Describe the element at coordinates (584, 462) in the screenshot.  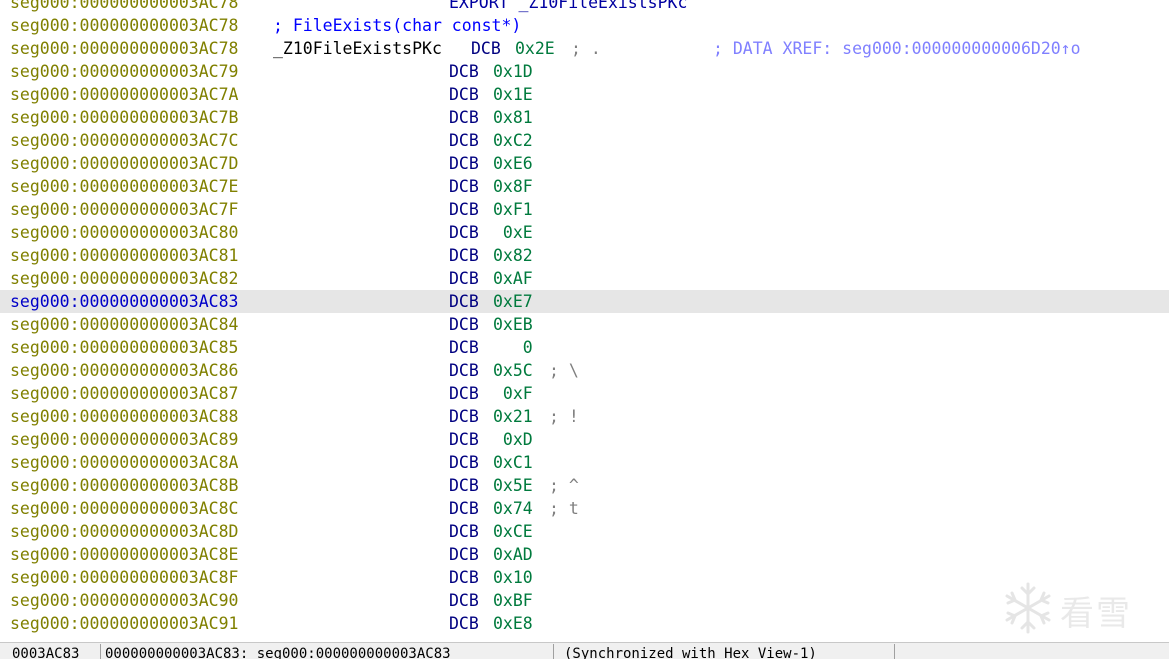
I see `listing-row: seg000:000000000003AC8A DCB 0xC1` at that location.